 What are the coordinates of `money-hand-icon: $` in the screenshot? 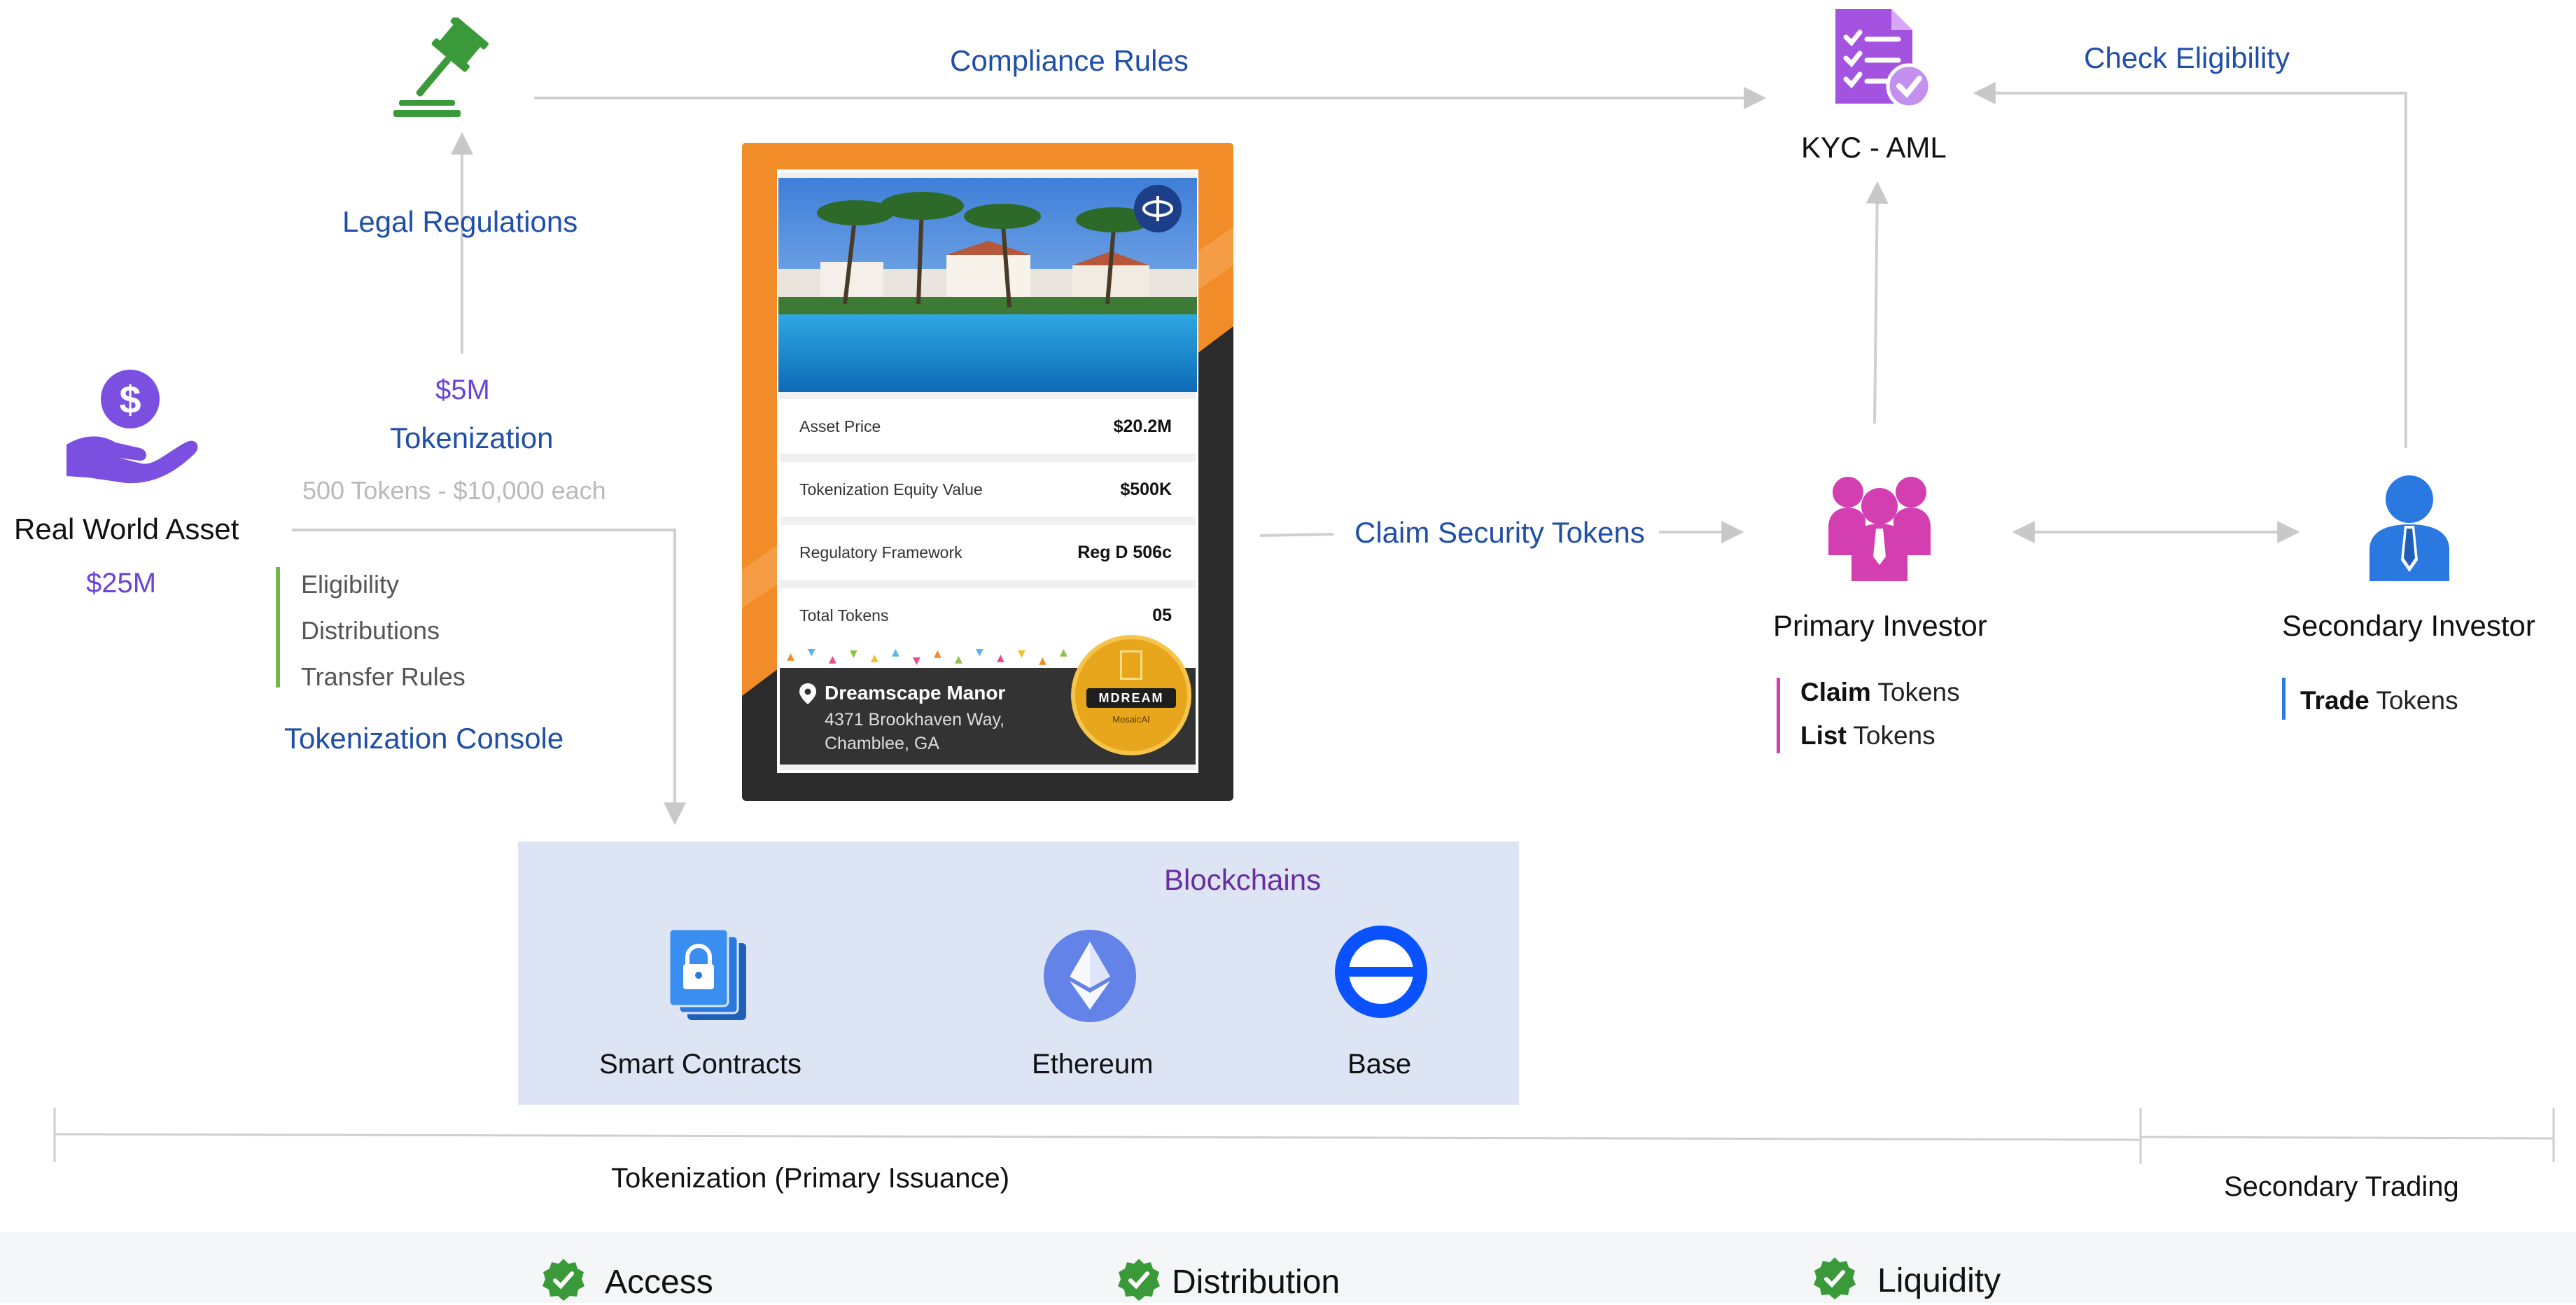 It's located at (133, 425).